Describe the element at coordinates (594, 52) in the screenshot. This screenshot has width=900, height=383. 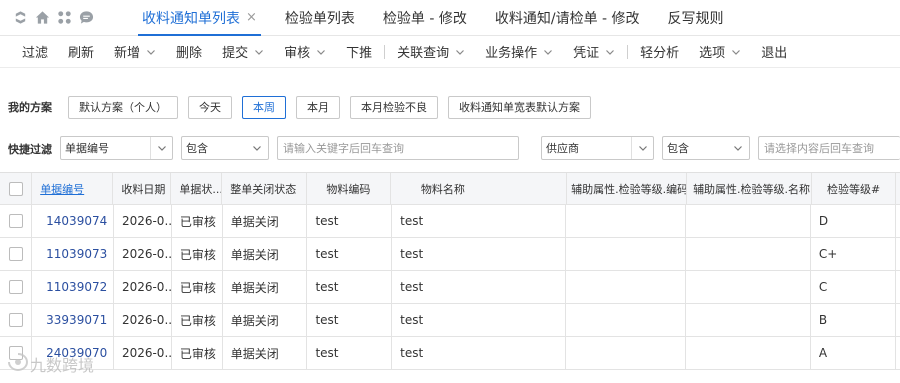
I see `voucher-button: 凭证` at that location.